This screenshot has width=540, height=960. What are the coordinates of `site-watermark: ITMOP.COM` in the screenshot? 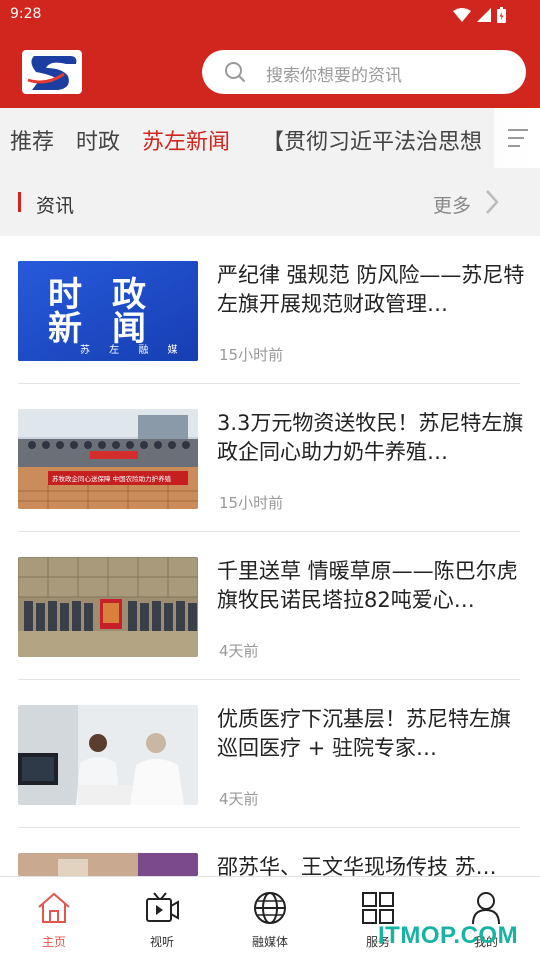 It's located at (448, 935).